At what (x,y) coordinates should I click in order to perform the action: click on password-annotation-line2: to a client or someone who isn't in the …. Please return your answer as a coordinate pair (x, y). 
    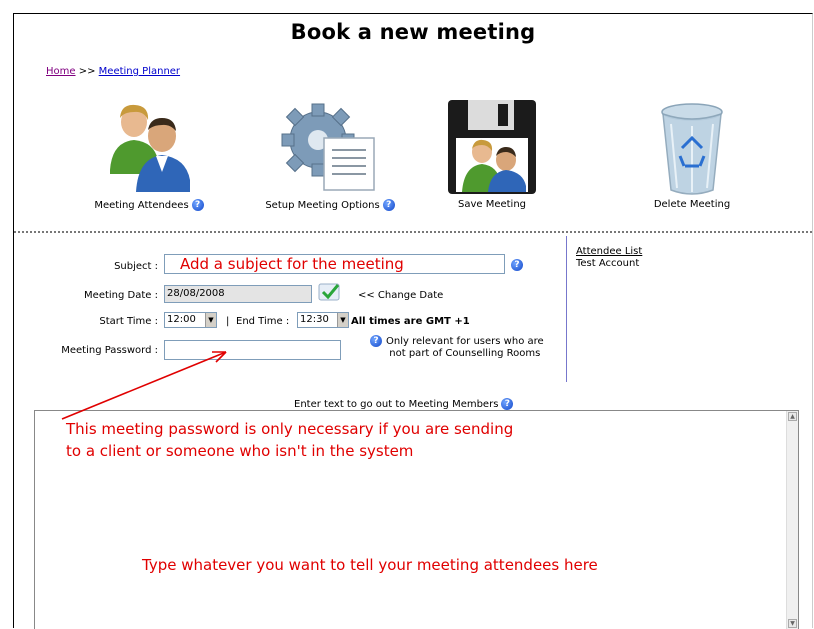
    Looking at the image, I should click on (240, 451).